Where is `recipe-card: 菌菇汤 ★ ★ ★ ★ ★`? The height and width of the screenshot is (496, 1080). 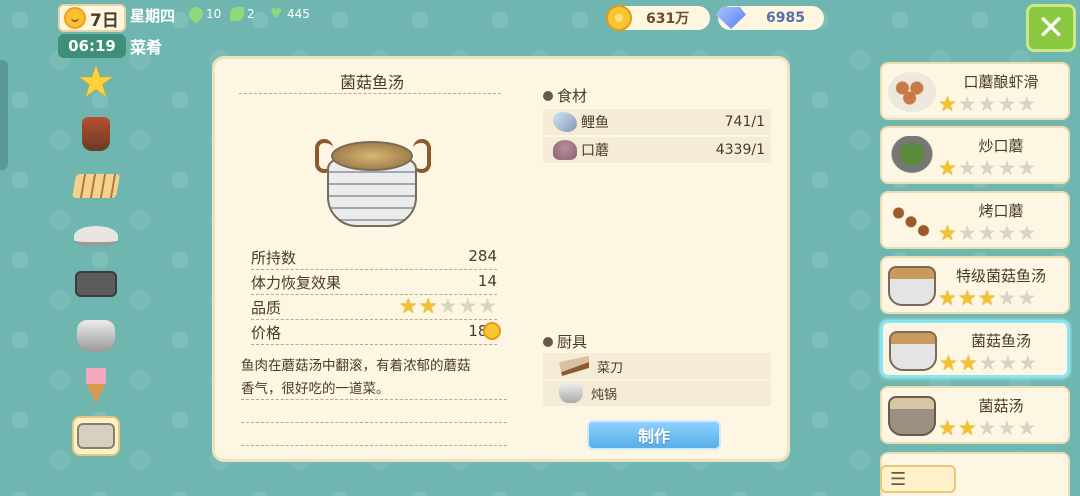 recipe-card: 菌菇汤 ★ ★ ★ ★ ★ is located at coordinates (975, 415).